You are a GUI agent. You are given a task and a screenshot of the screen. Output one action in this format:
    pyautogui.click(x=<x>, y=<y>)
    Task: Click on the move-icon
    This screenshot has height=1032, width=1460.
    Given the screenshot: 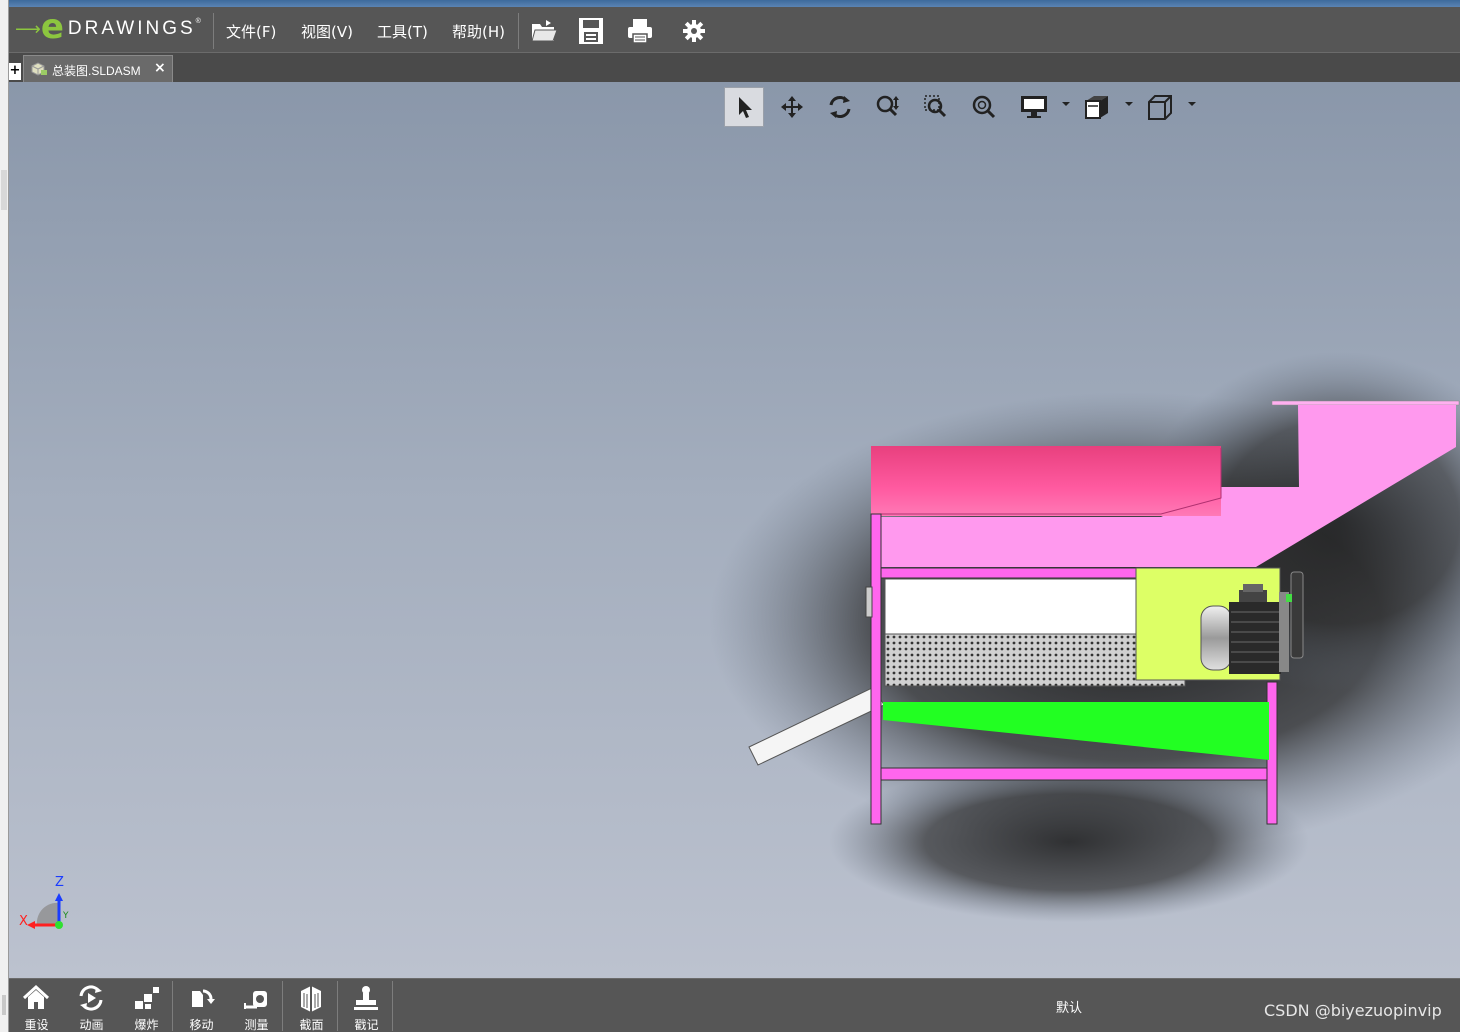 What is the action you would take?
    pyautogui.click(x=203, y=998)
    